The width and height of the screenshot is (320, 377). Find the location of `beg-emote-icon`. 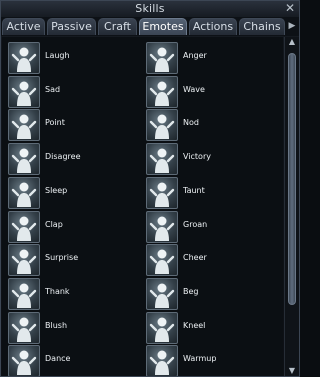

beg-emote-icon is located at coordinates (162, 293).